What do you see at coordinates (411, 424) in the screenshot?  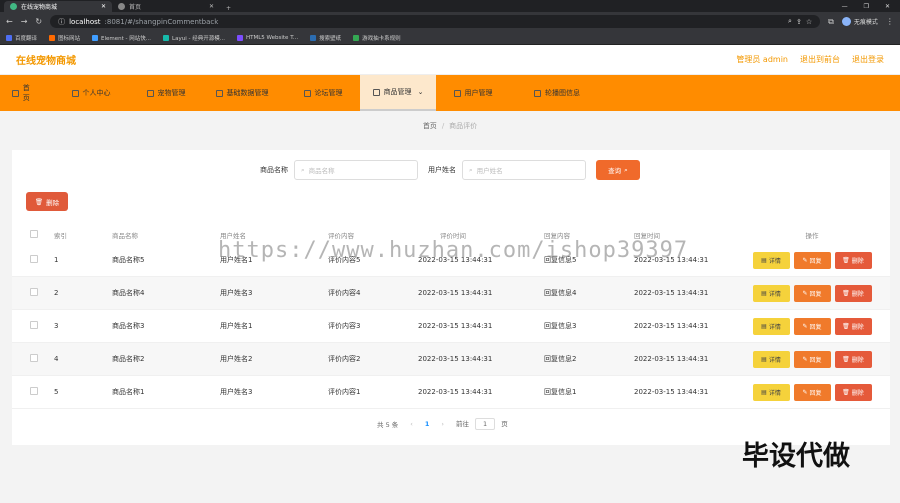 I see `prev-page-icon: ‹` at bounding box center [411, 424].